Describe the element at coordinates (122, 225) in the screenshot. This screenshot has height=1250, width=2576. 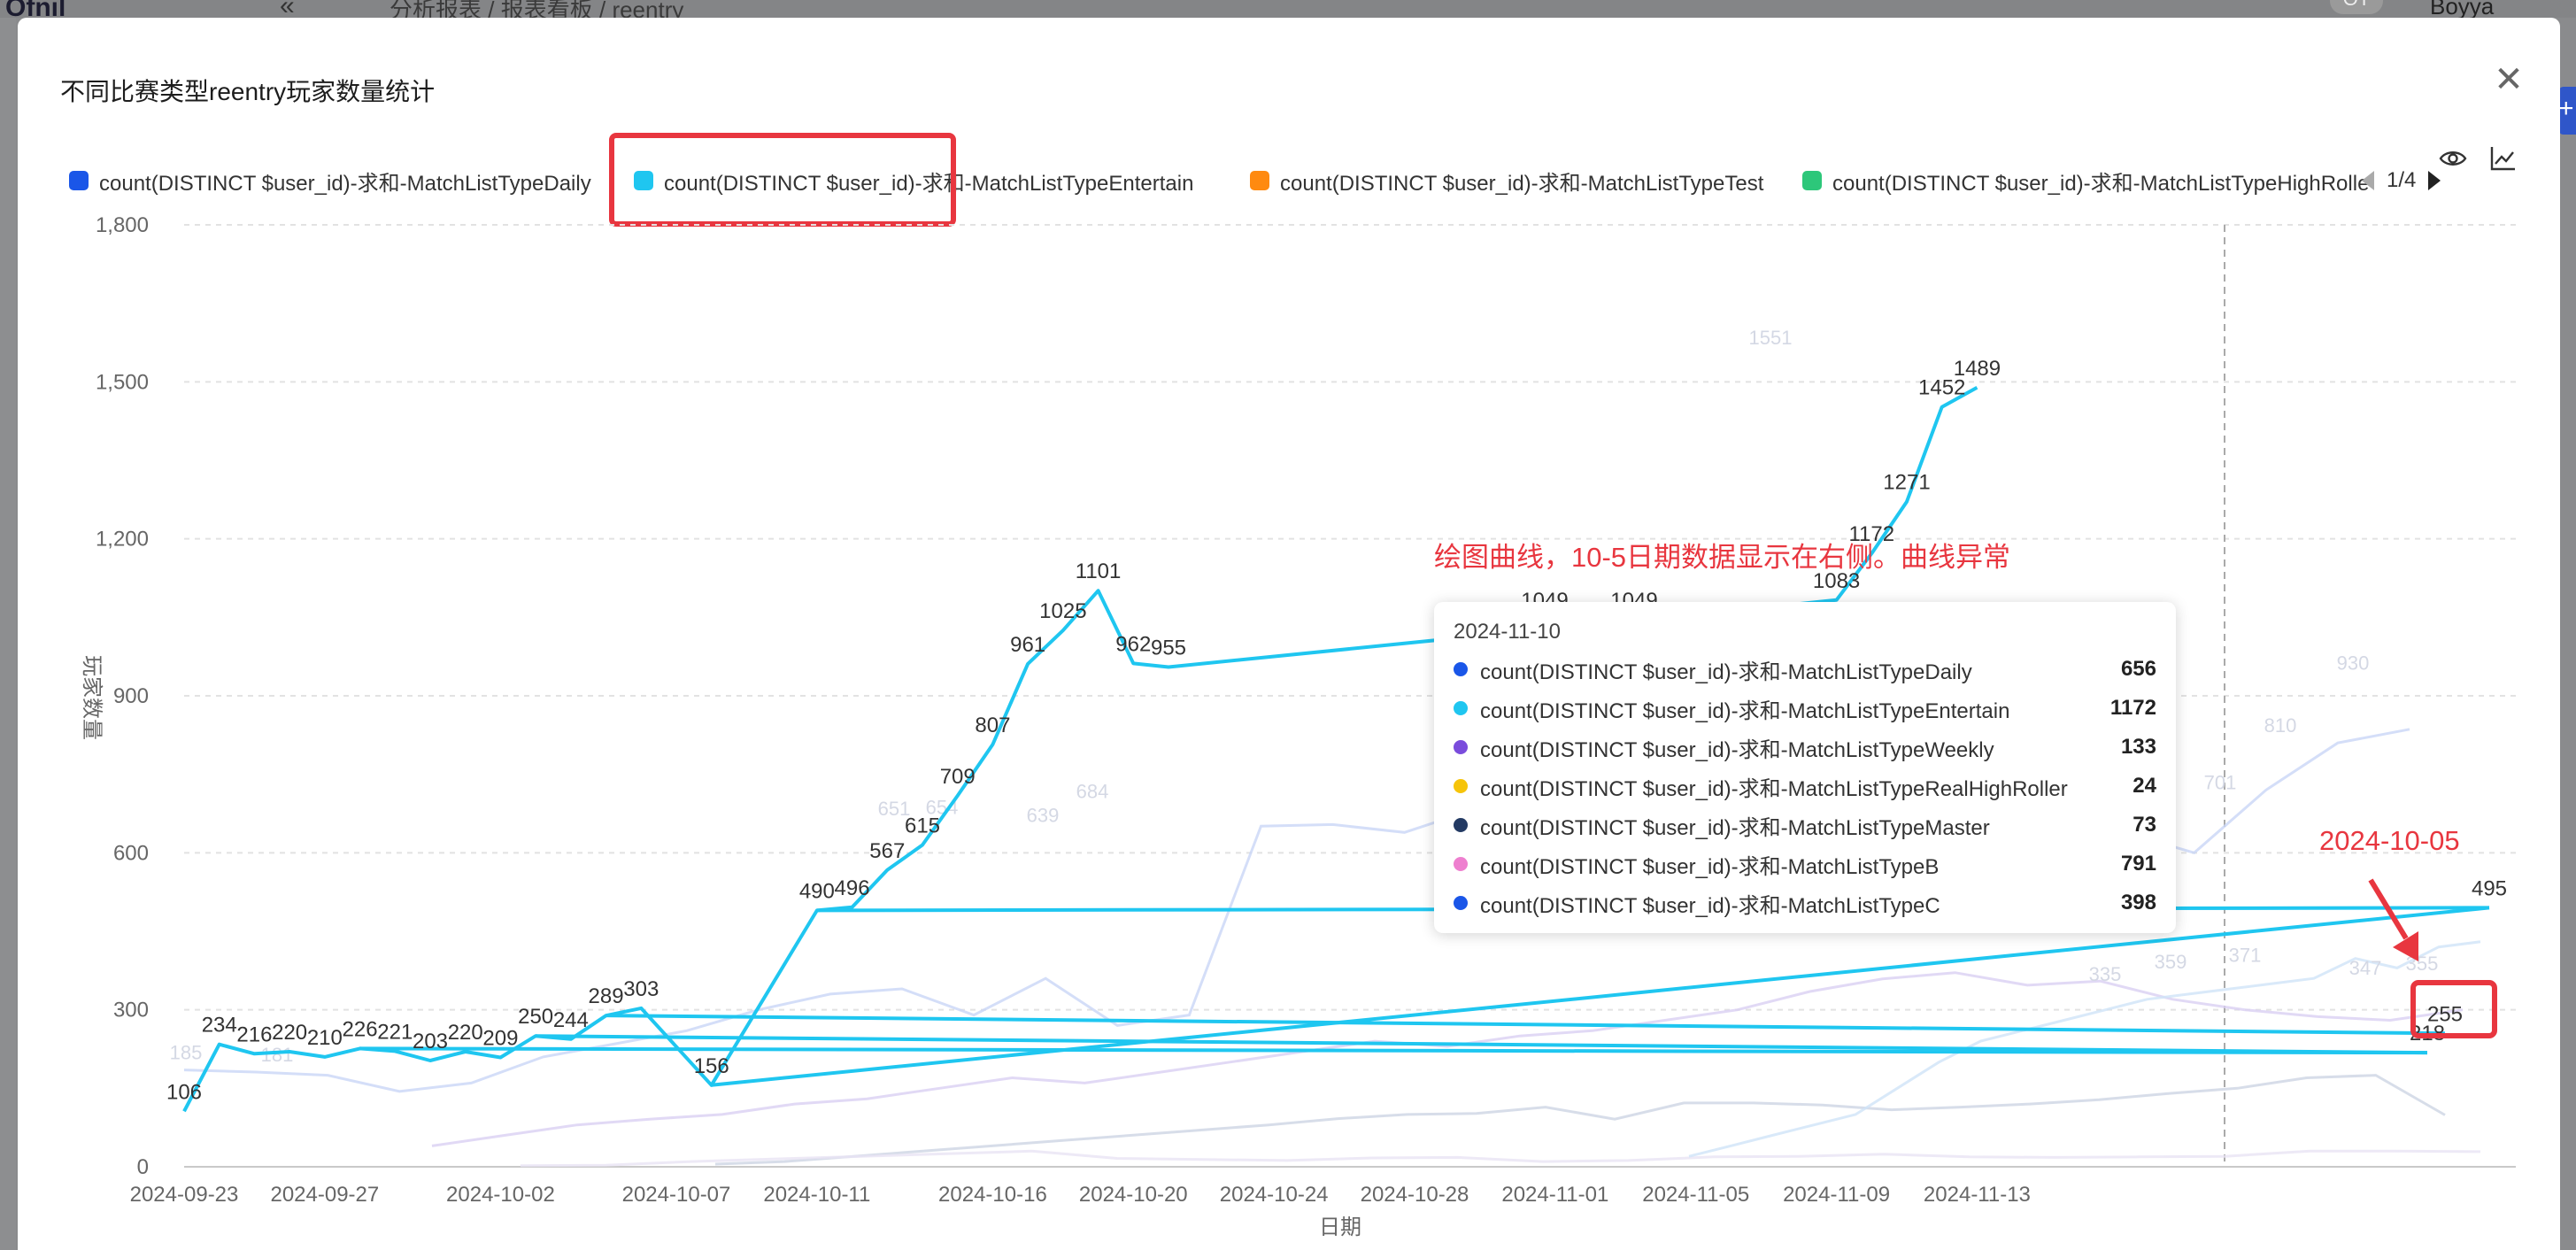
I see `y-tick-label: 1,800` at that location.